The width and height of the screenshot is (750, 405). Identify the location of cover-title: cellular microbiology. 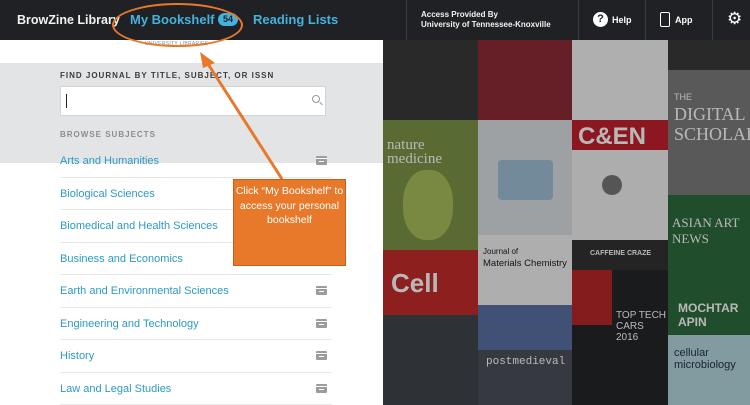
(705, 359).